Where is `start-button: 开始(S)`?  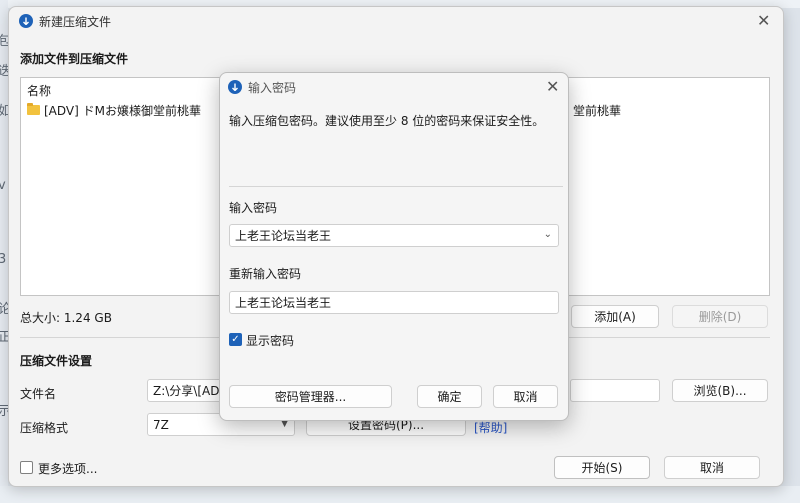 start-button: 开始(S) is located at coordinates (602, 467).